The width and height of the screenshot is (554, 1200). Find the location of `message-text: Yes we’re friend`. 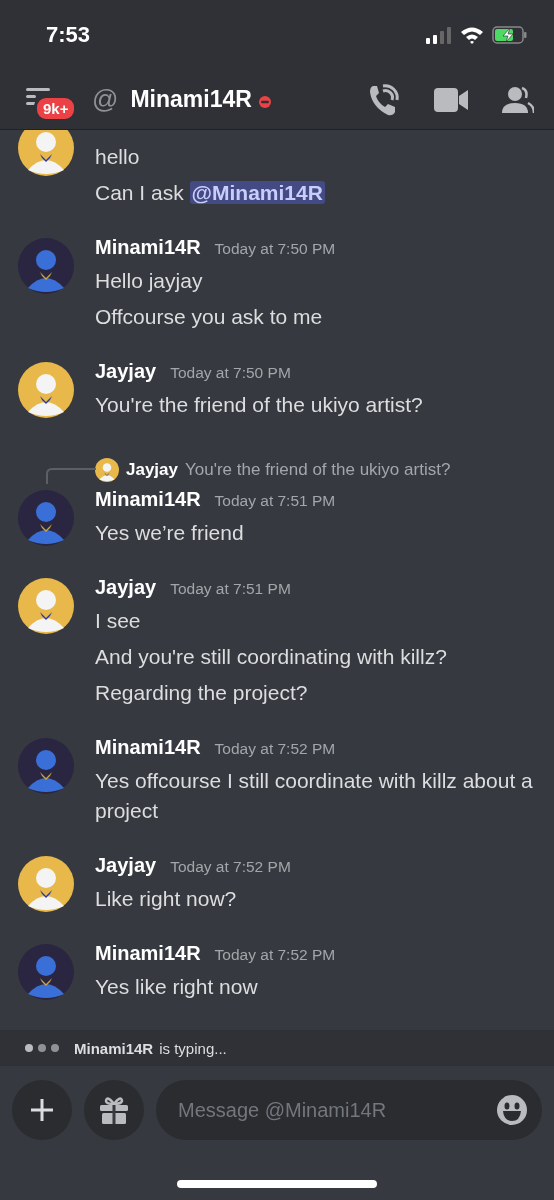

message-text: Yes we’re friend is located at coordinates (170, 533).